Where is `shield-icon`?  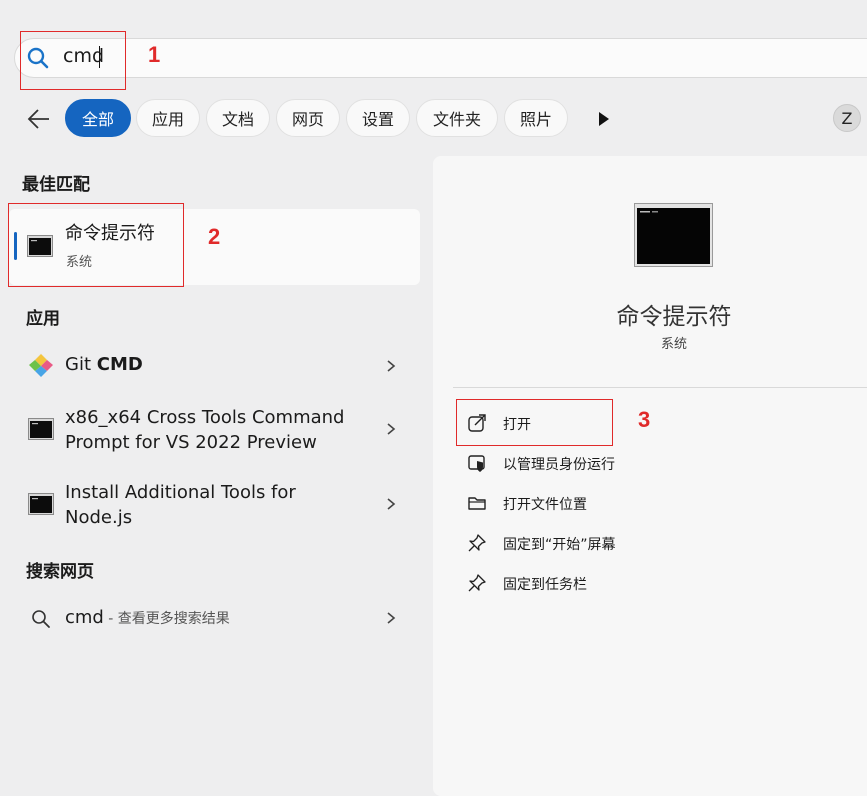
shield-icon is located at coordinates (476, 463).